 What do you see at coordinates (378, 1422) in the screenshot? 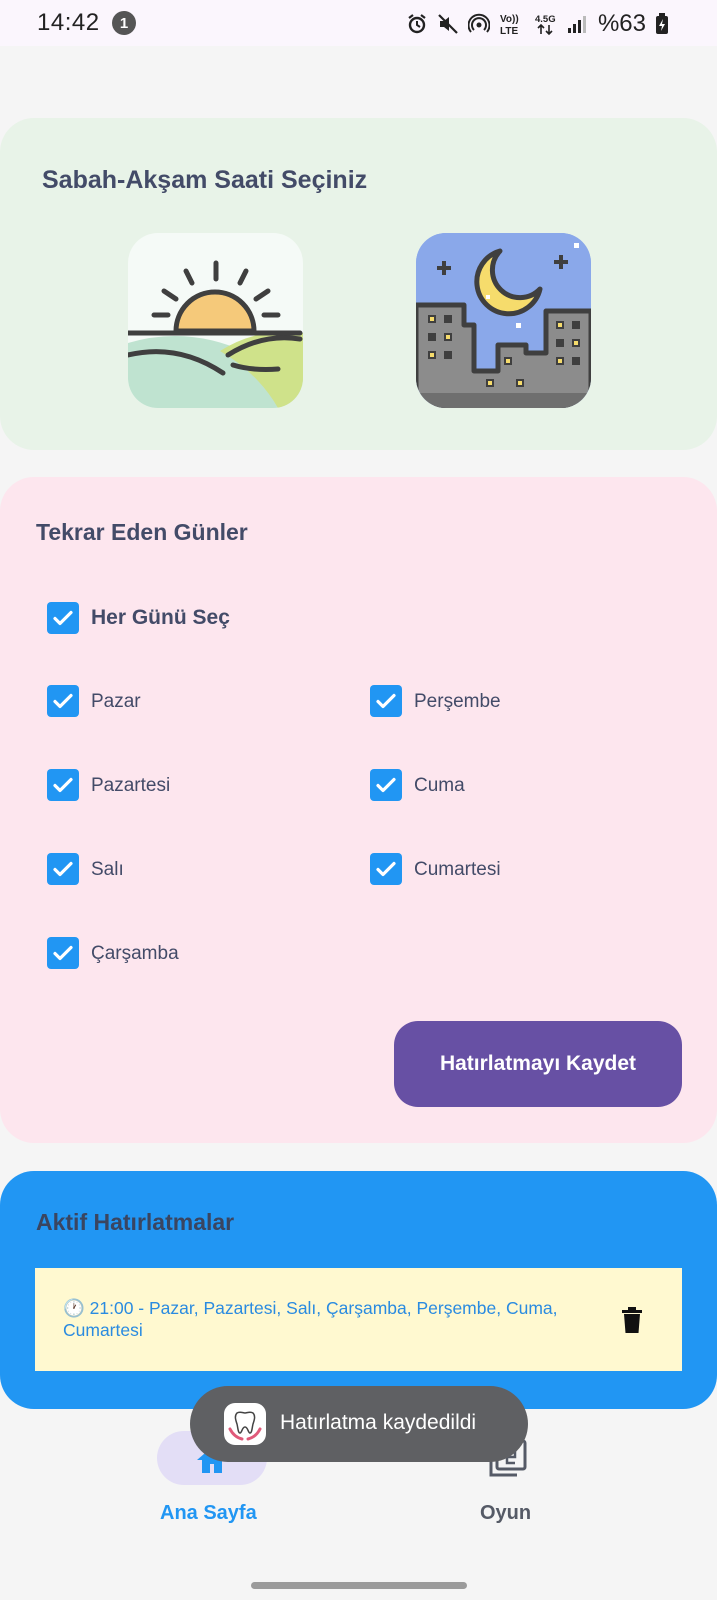
I see `toast-text: Hatırlatma kaydedildi` at bounding box center [378, 1422].